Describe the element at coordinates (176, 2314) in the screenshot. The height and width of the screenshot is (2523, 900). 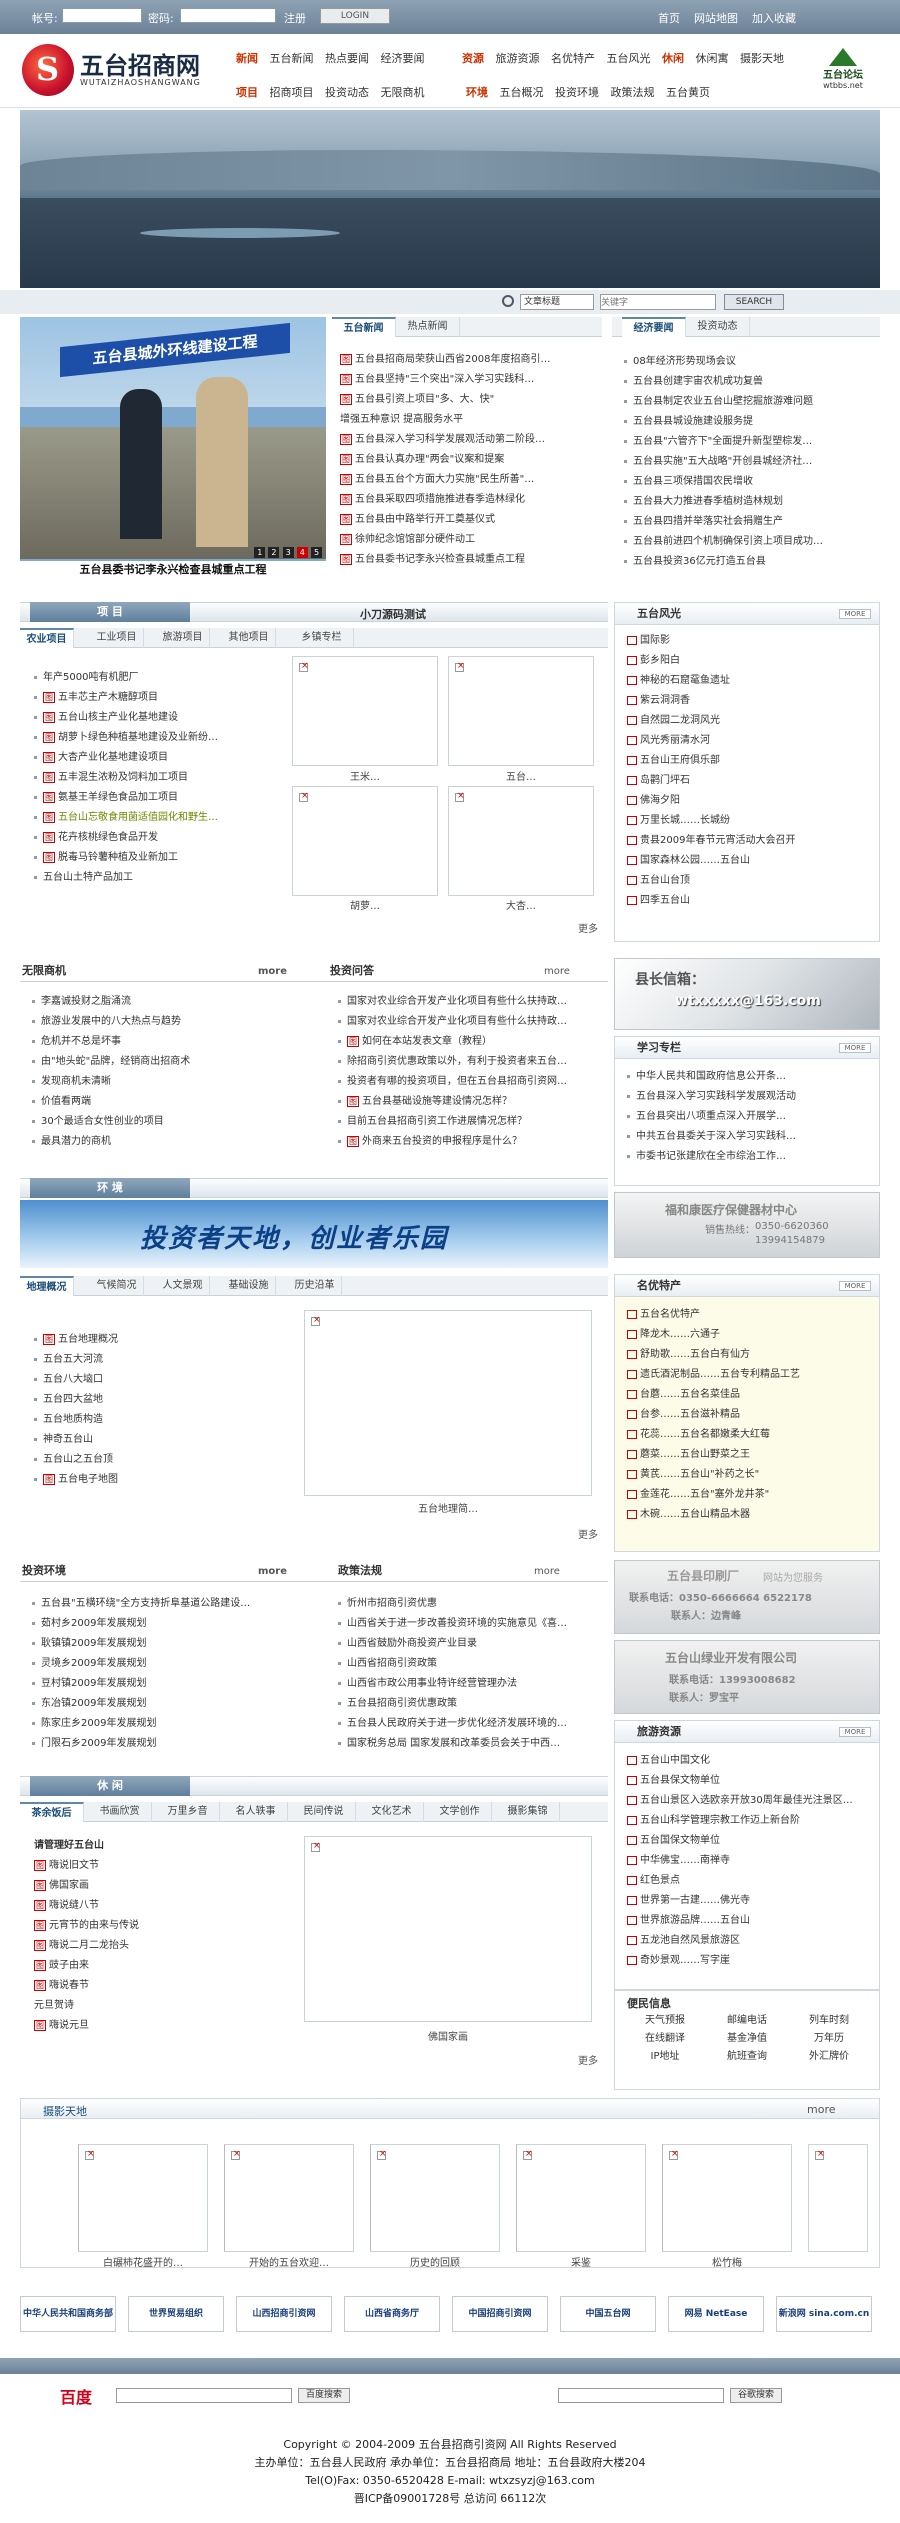
I see `friend-link-logo: 世界贸易组织` at that location.